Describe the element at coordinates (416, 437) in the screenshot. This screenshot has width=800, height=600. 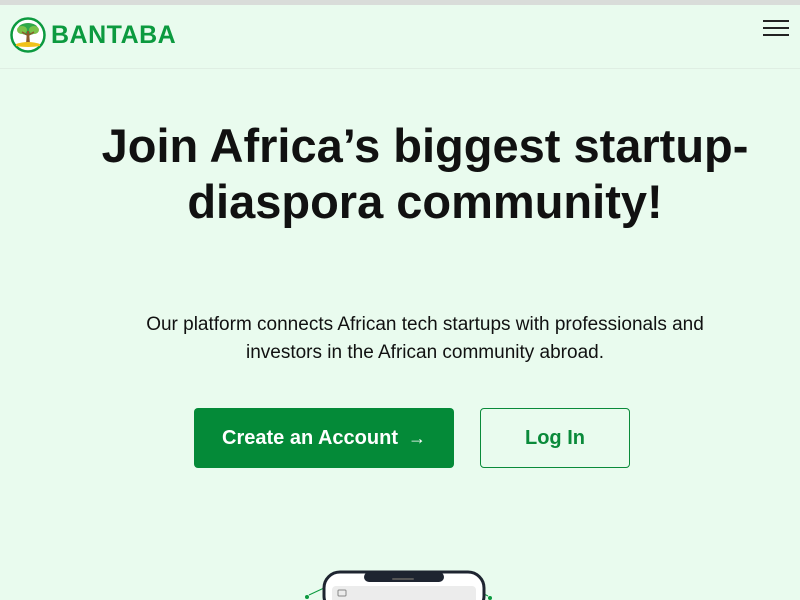
I see `arrow-right-icon: →` at that location.